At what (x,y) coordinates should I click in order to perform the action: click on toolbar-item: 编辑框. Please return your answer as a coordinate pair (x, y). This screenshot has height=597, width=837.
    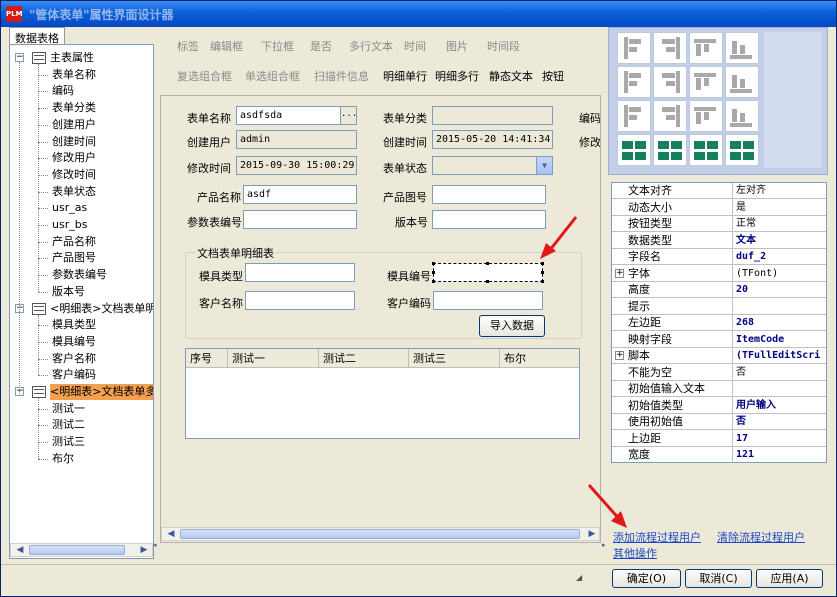
    Looking at the image, I should click on (226, 46).